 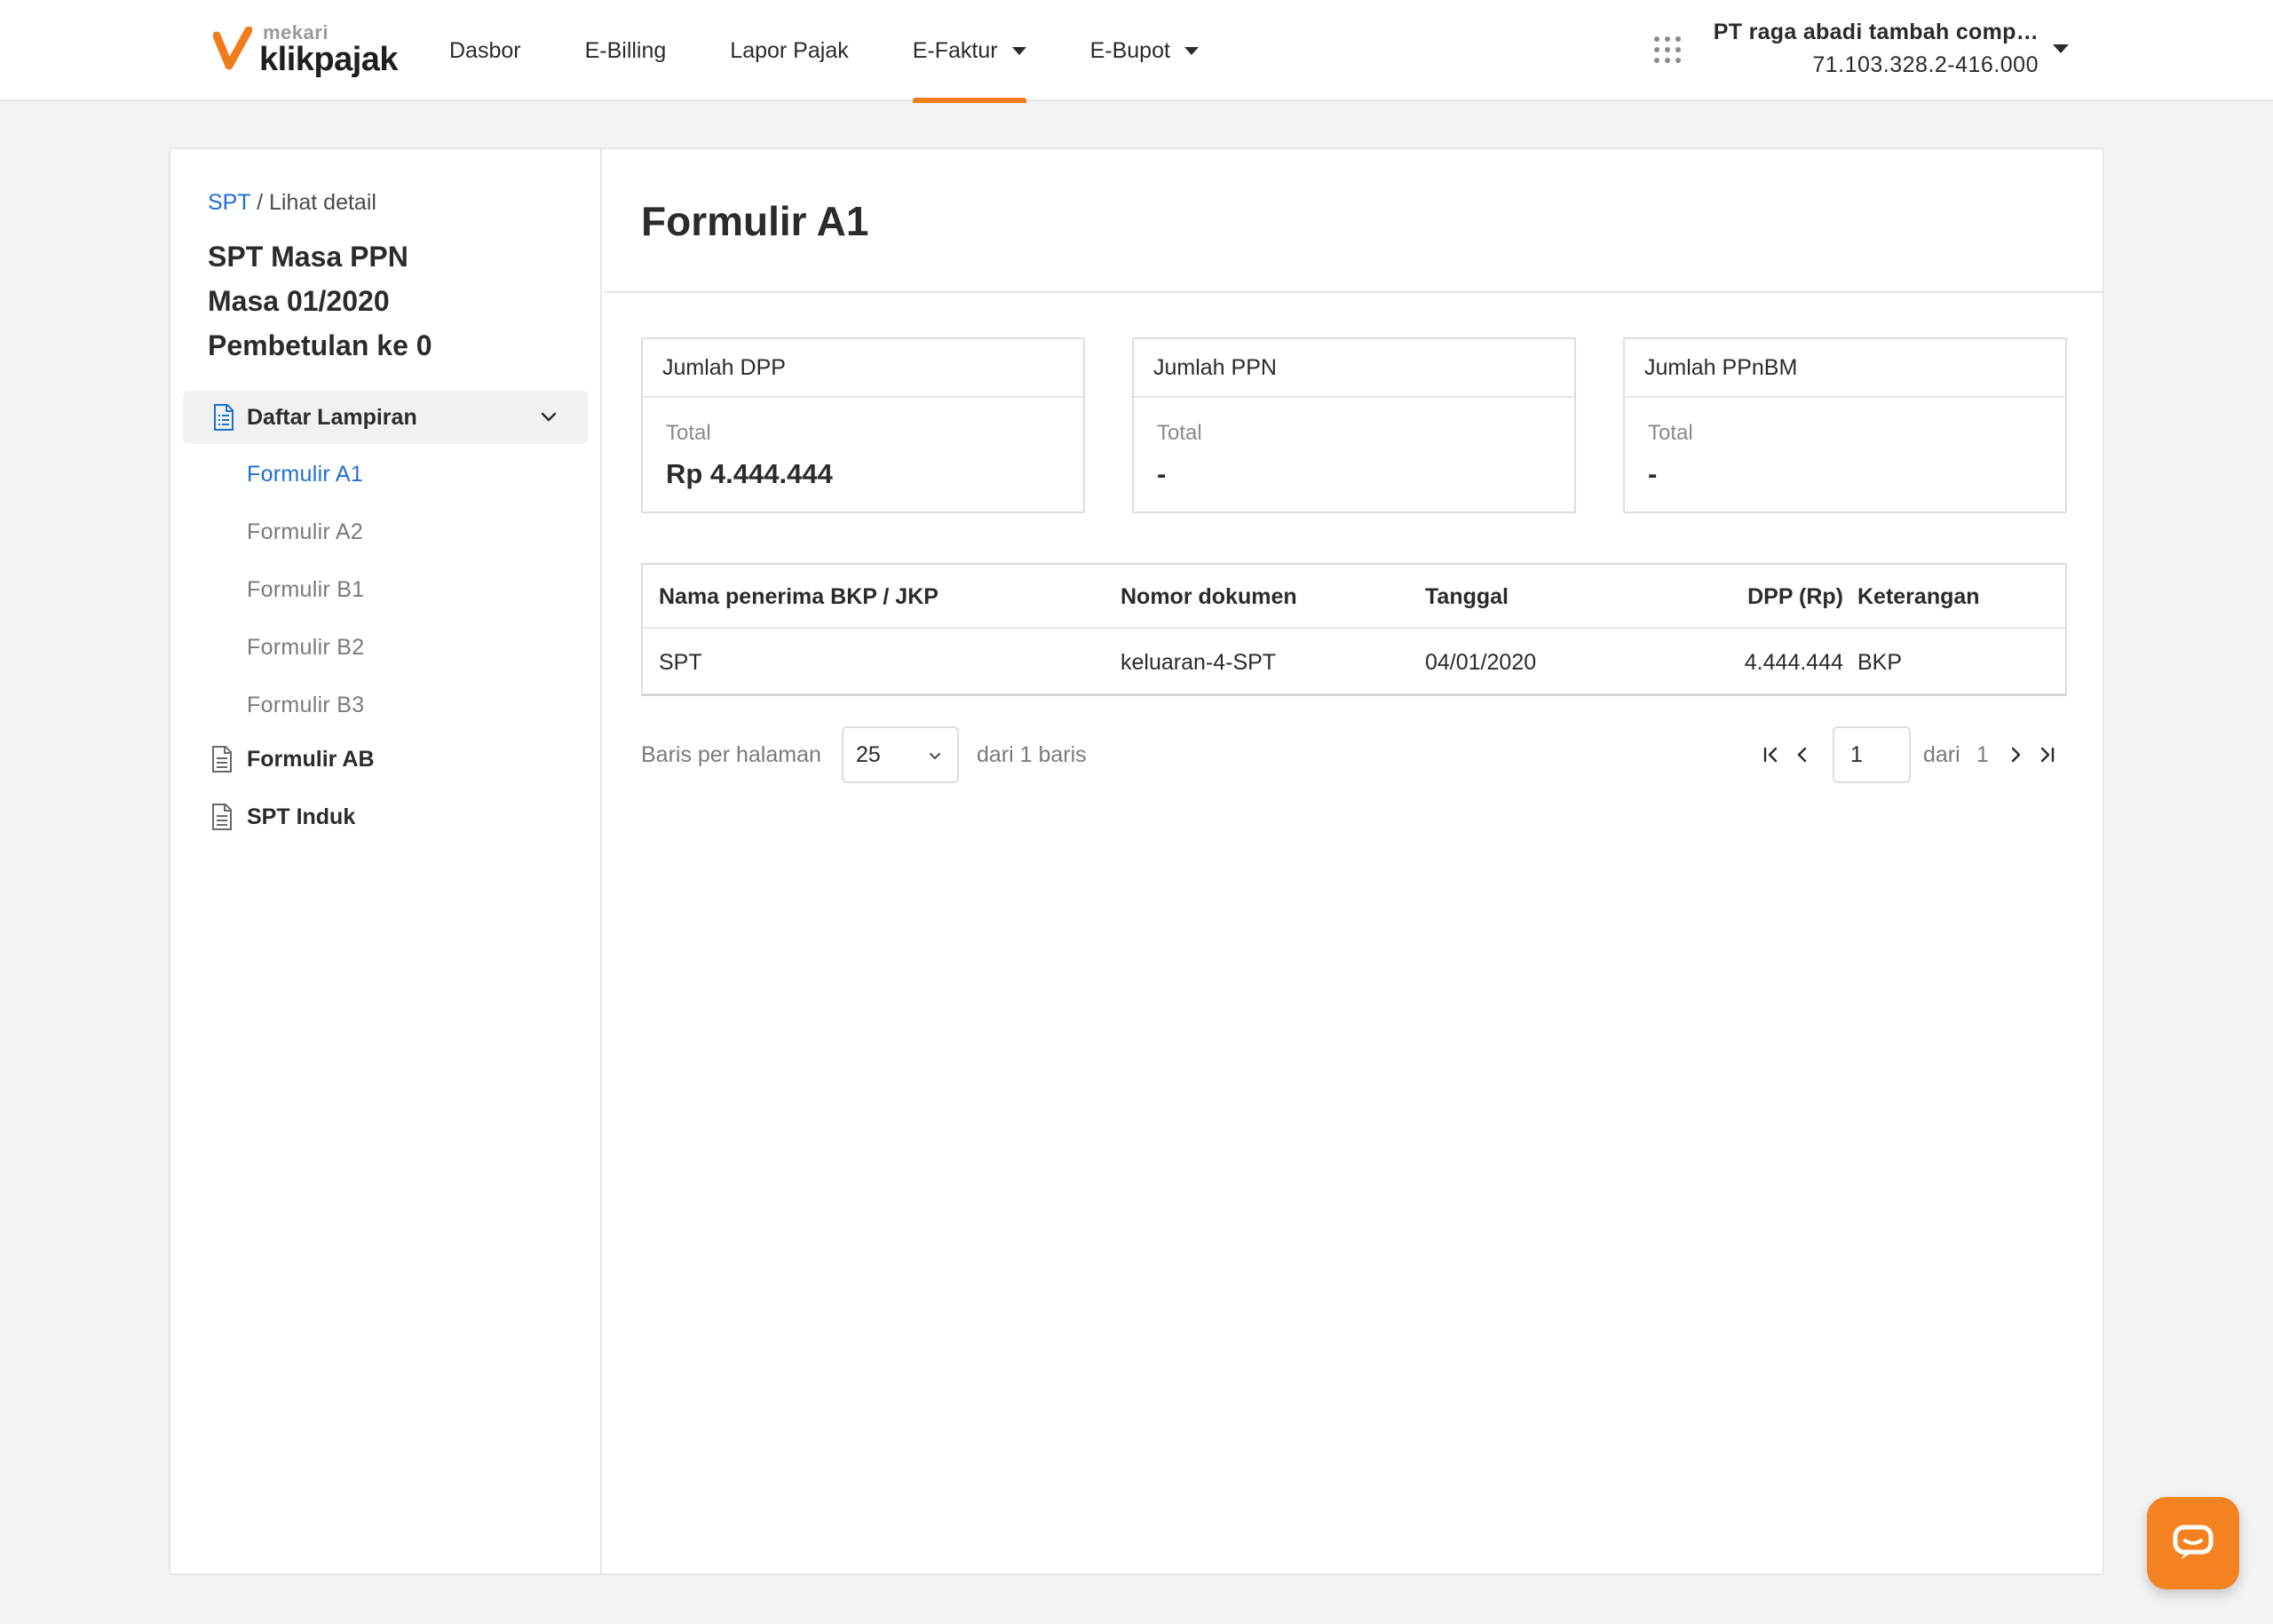 What do you see at coordinates (332, 417) in the screenshot?
I see `sidebar-group-label: Daftar Lampiran` at bounding box center [332, 417].